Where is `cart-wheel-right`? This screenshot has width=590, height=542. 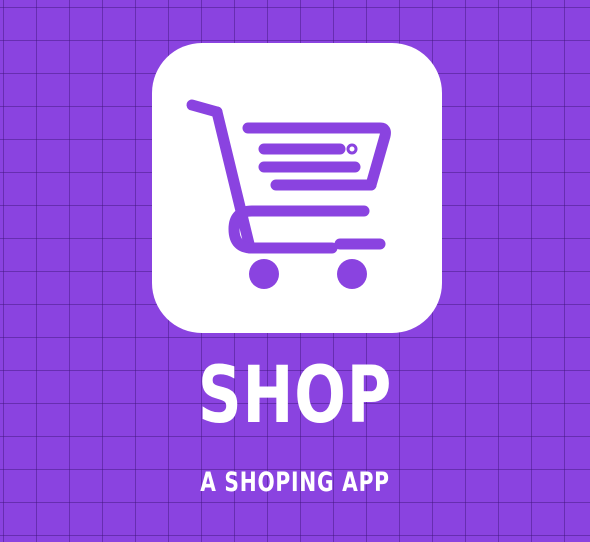
cart-wheel-right is located at coordinates (352, 274).